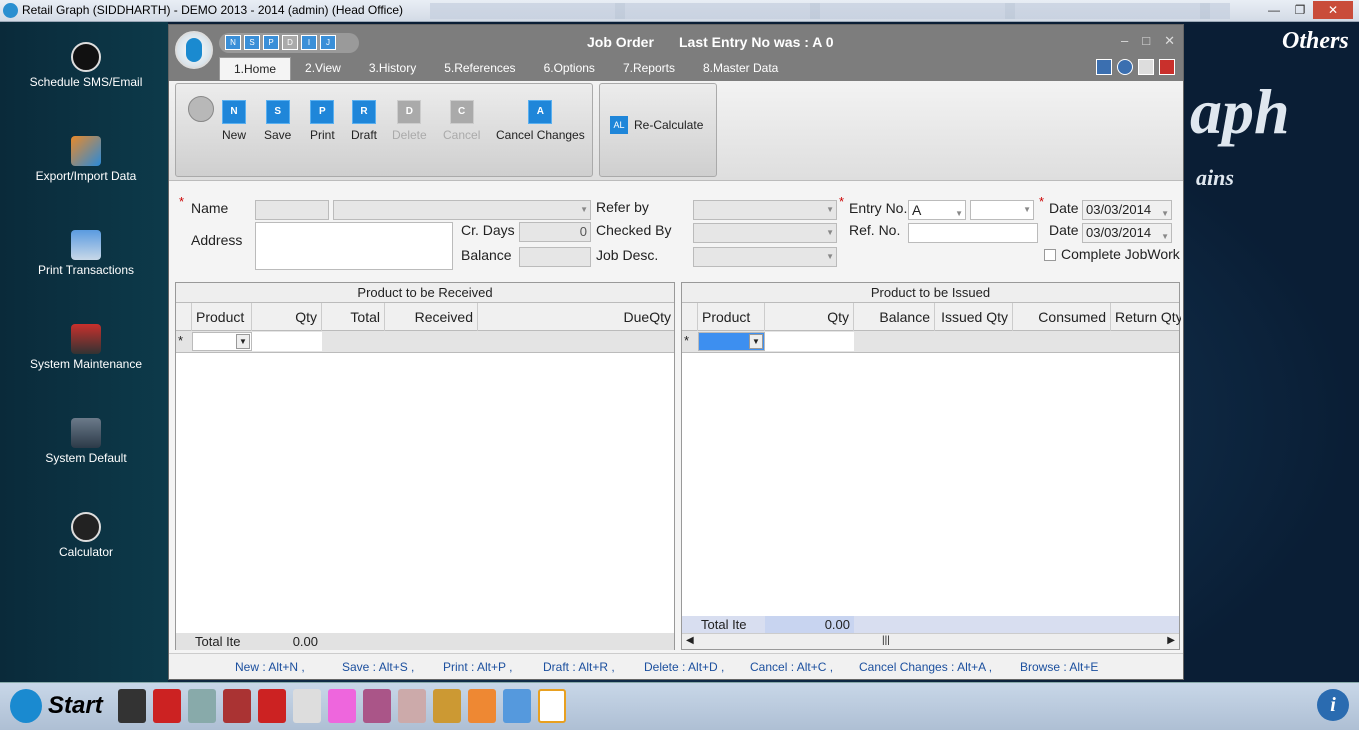 The width and height of the screenshot is (1359, 730). Describe the element at coordinates (576, 317) in the screenshot. I see `col-due-qty: DueQty` at that location.